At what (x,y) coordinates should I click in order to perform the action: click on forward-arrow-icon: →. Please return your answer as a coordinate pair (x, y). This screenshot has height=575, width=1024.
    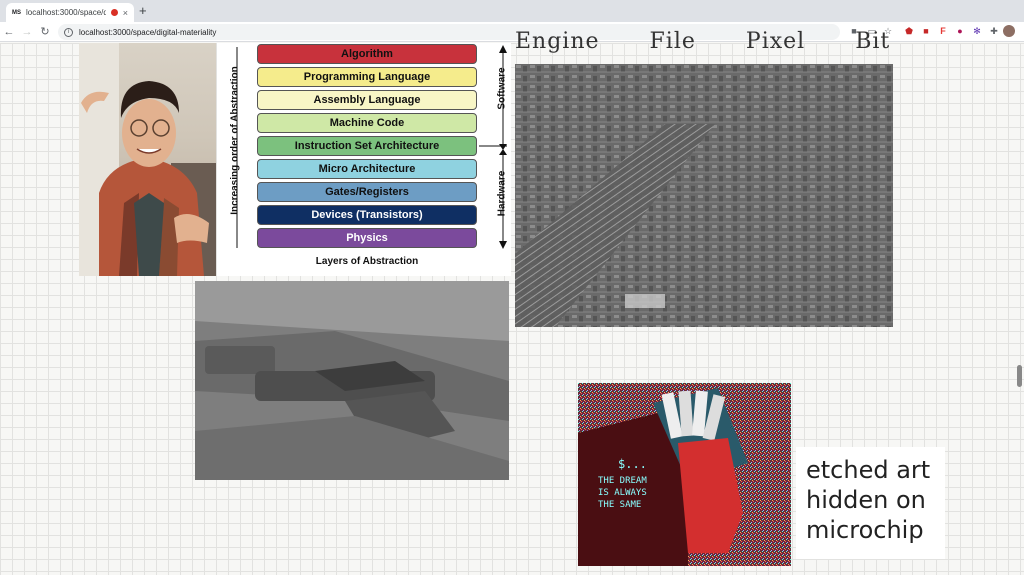
    Looking at the image, I should click on (27, 32).